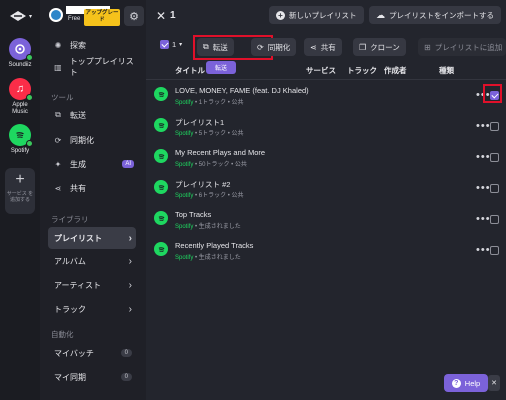 This screenshot has width=506, height=400. I want to click on nav-sync: ⟳ 同期化, so click(94, 140).